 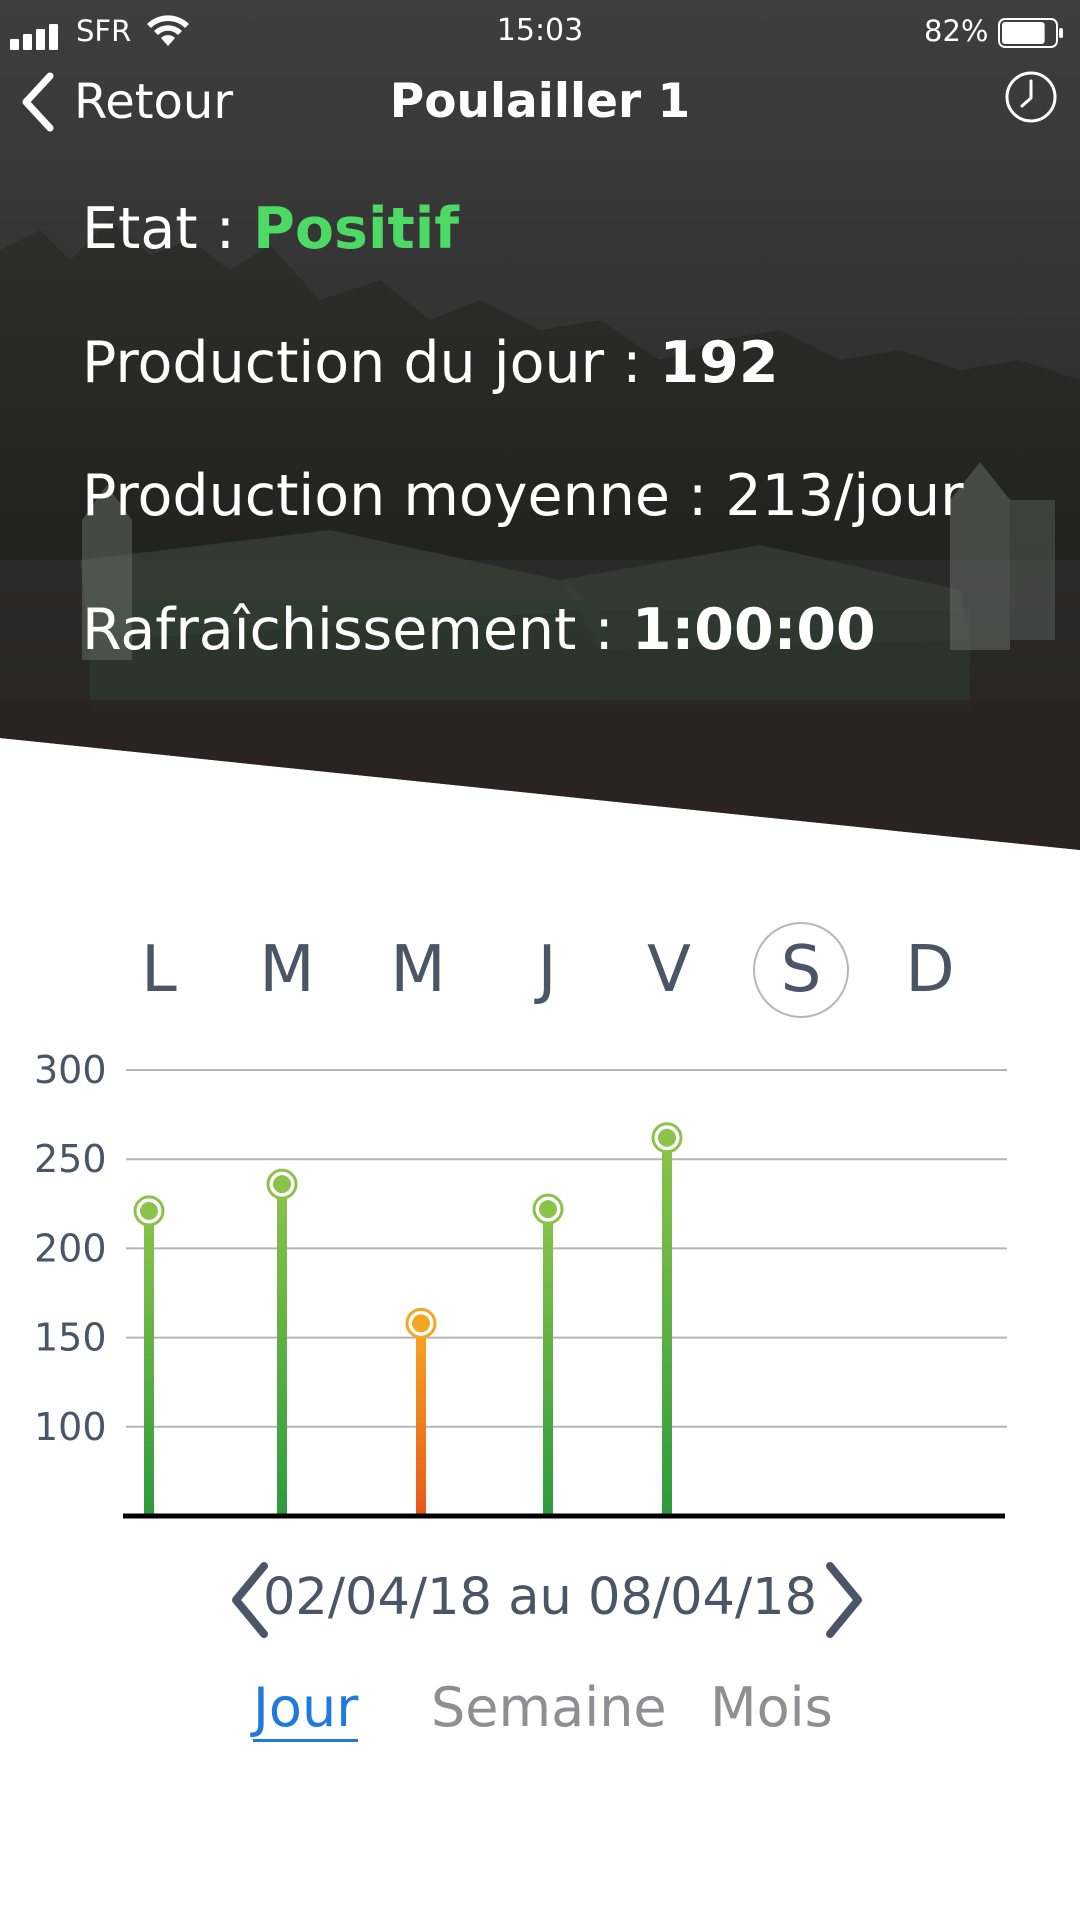 What do you see at coordinates (930, 970) in the screenshot?
I see `day-dimanche: D` at bounding box center [930, 970].